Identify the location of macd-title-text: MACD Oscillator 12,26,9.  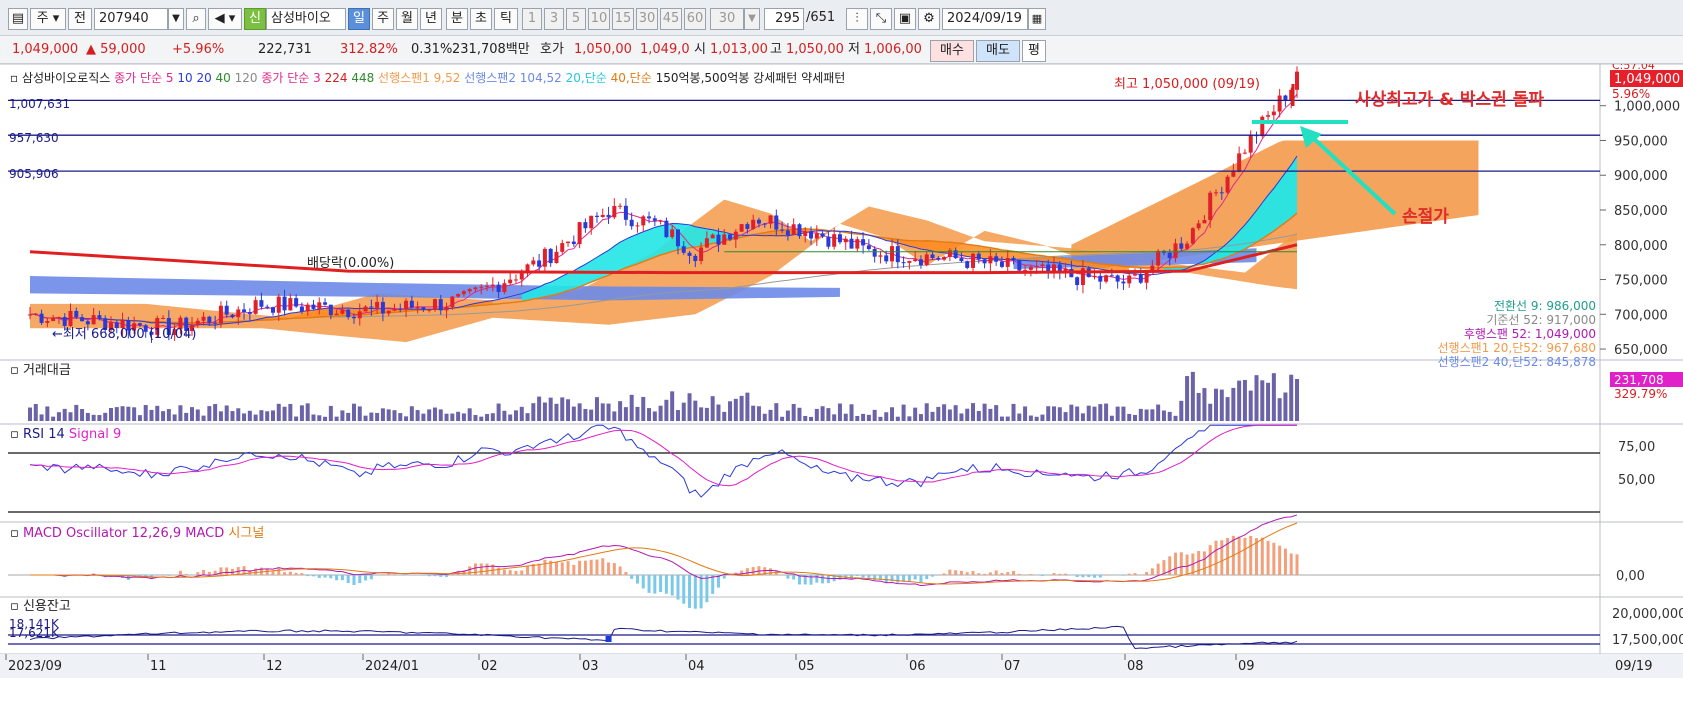
(102, 533).